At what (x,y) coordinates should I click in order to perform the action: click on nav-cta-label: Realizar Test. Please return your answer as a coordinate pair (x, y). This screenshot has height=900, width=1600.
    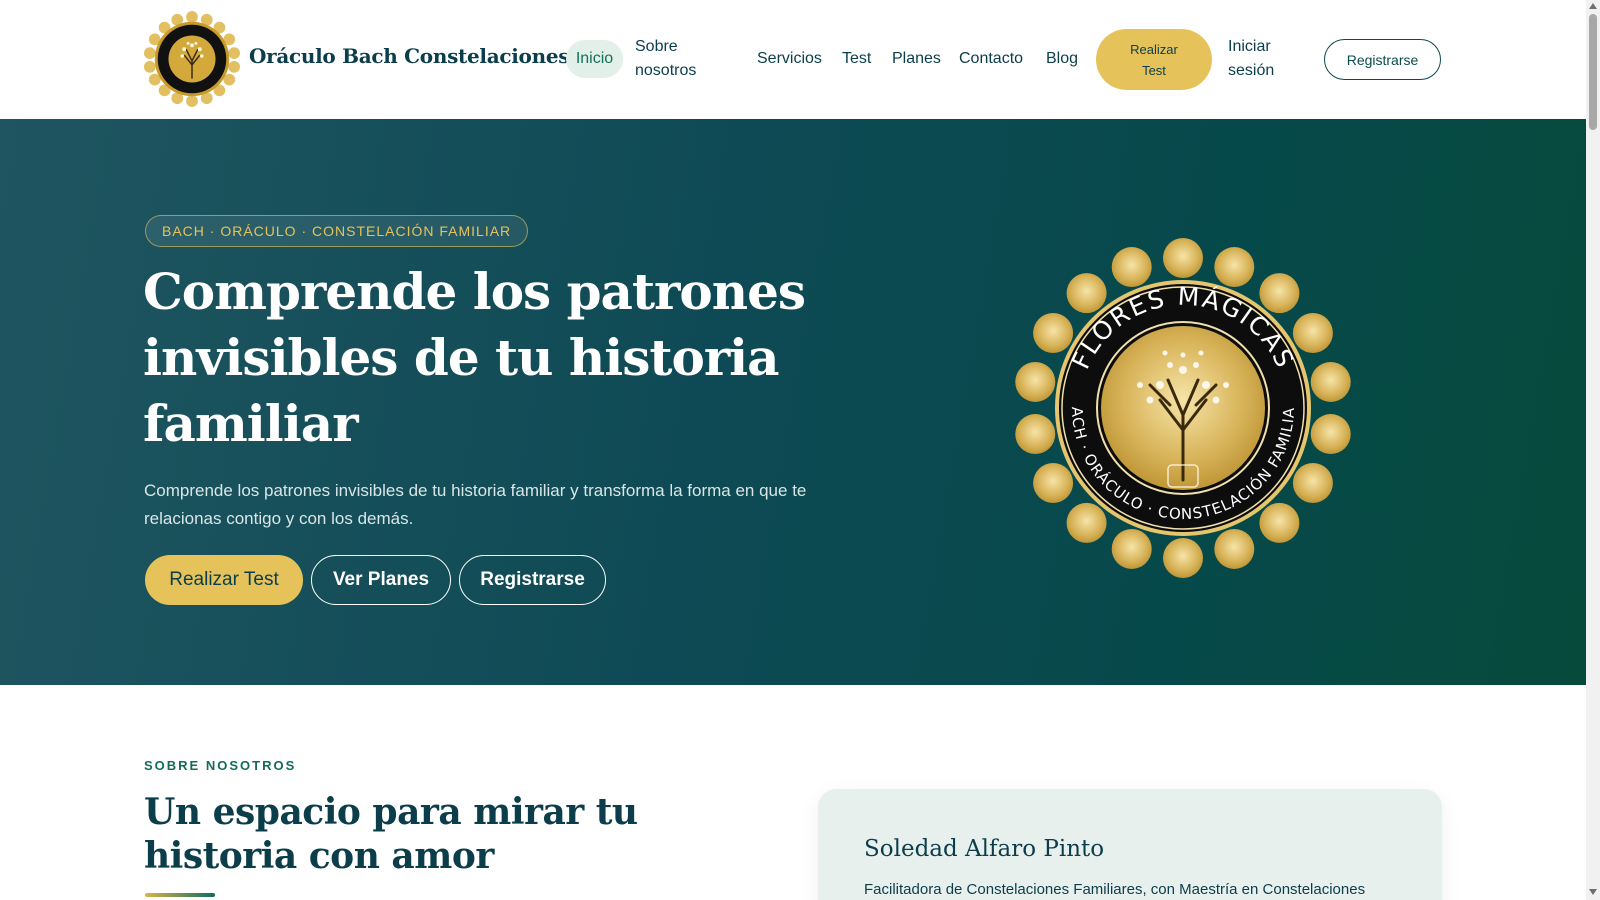
    Looking at the image, I should click on (1154, 60).